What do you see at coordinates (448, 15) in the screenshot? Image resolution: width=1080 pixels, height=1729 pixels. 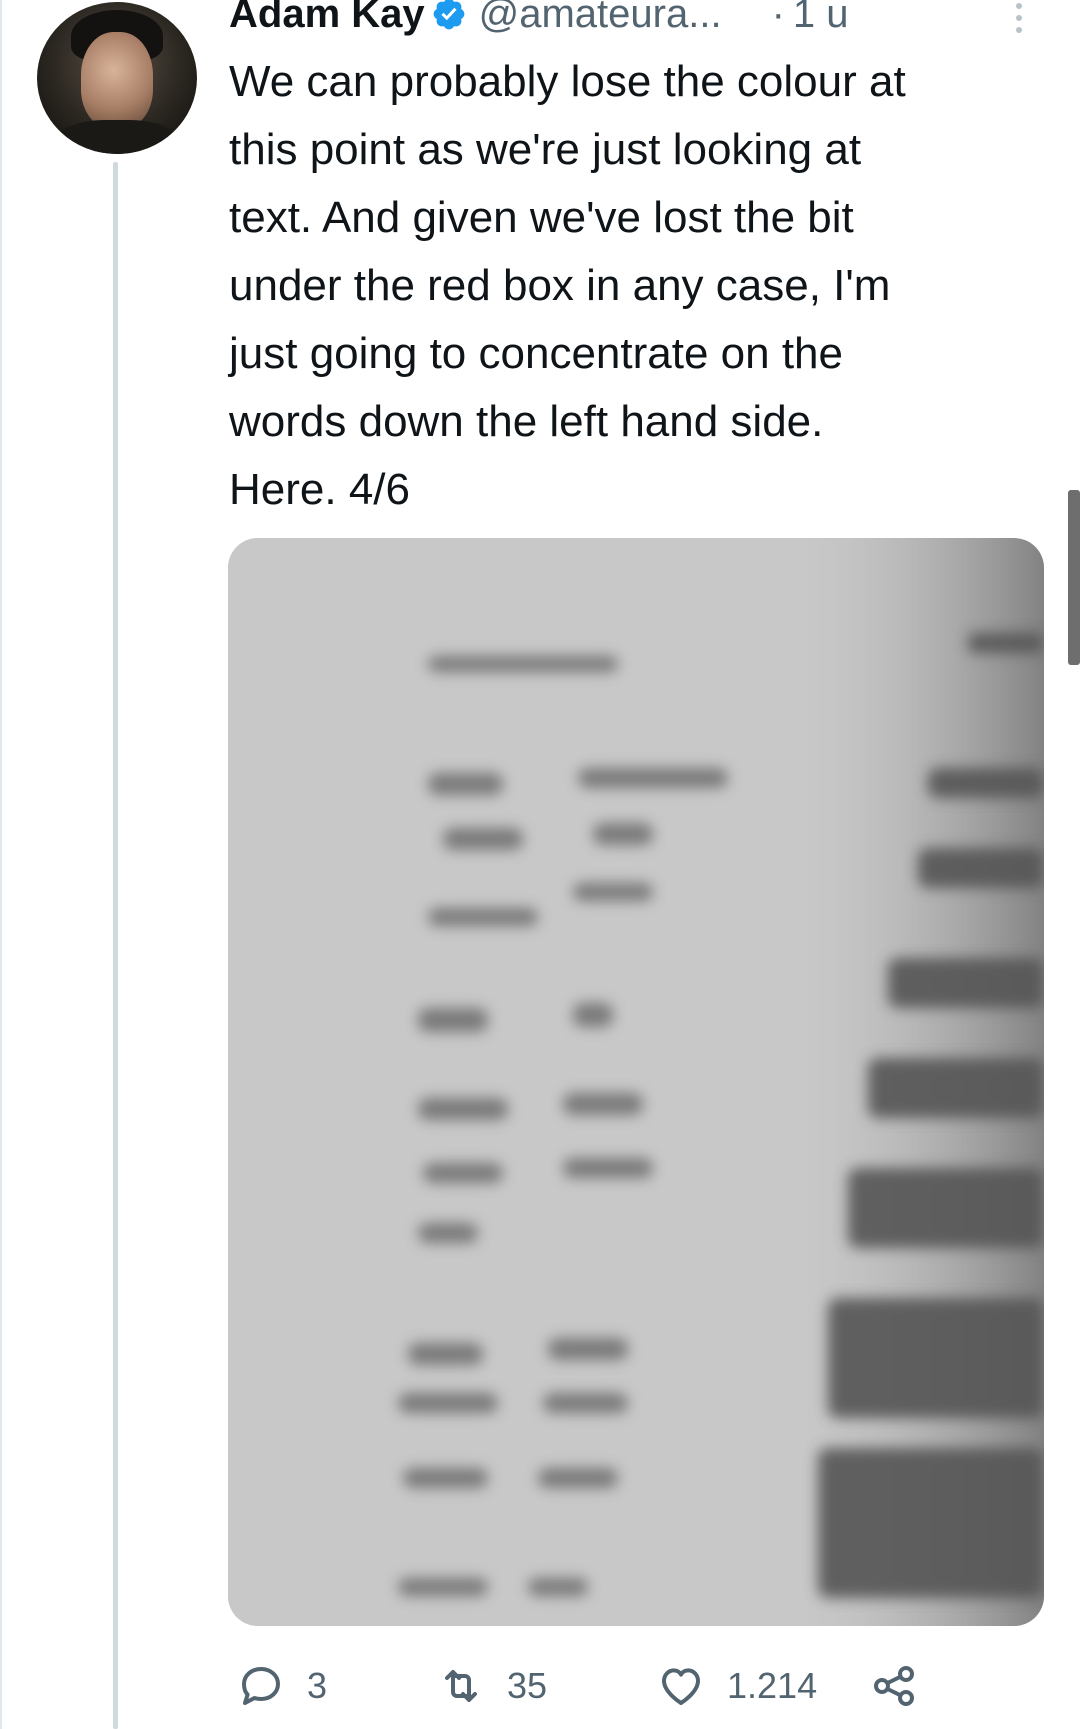 I see `verified-badge-icon` at bounding box center [448, 15].